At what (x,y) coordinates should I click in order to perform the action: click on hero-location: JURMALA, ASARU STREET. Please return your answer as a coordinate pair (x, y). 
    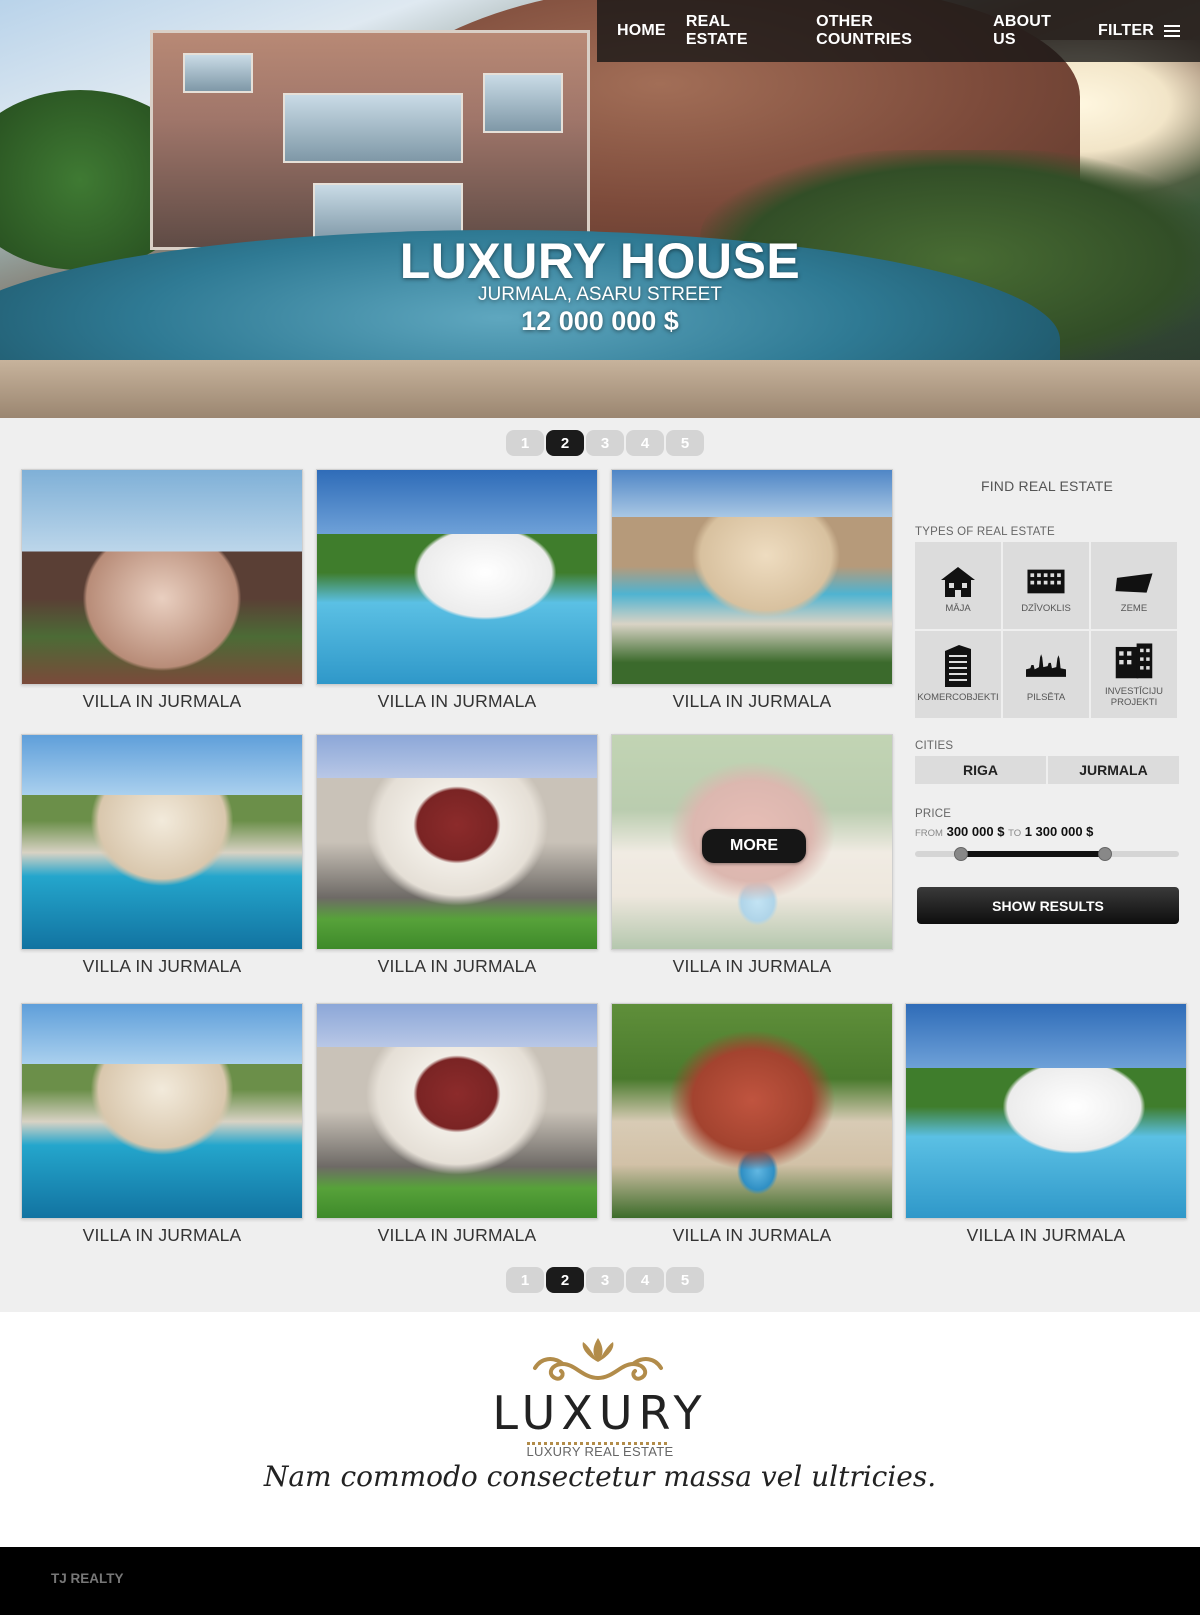
    Looking at the image, I should click on (600, 294).